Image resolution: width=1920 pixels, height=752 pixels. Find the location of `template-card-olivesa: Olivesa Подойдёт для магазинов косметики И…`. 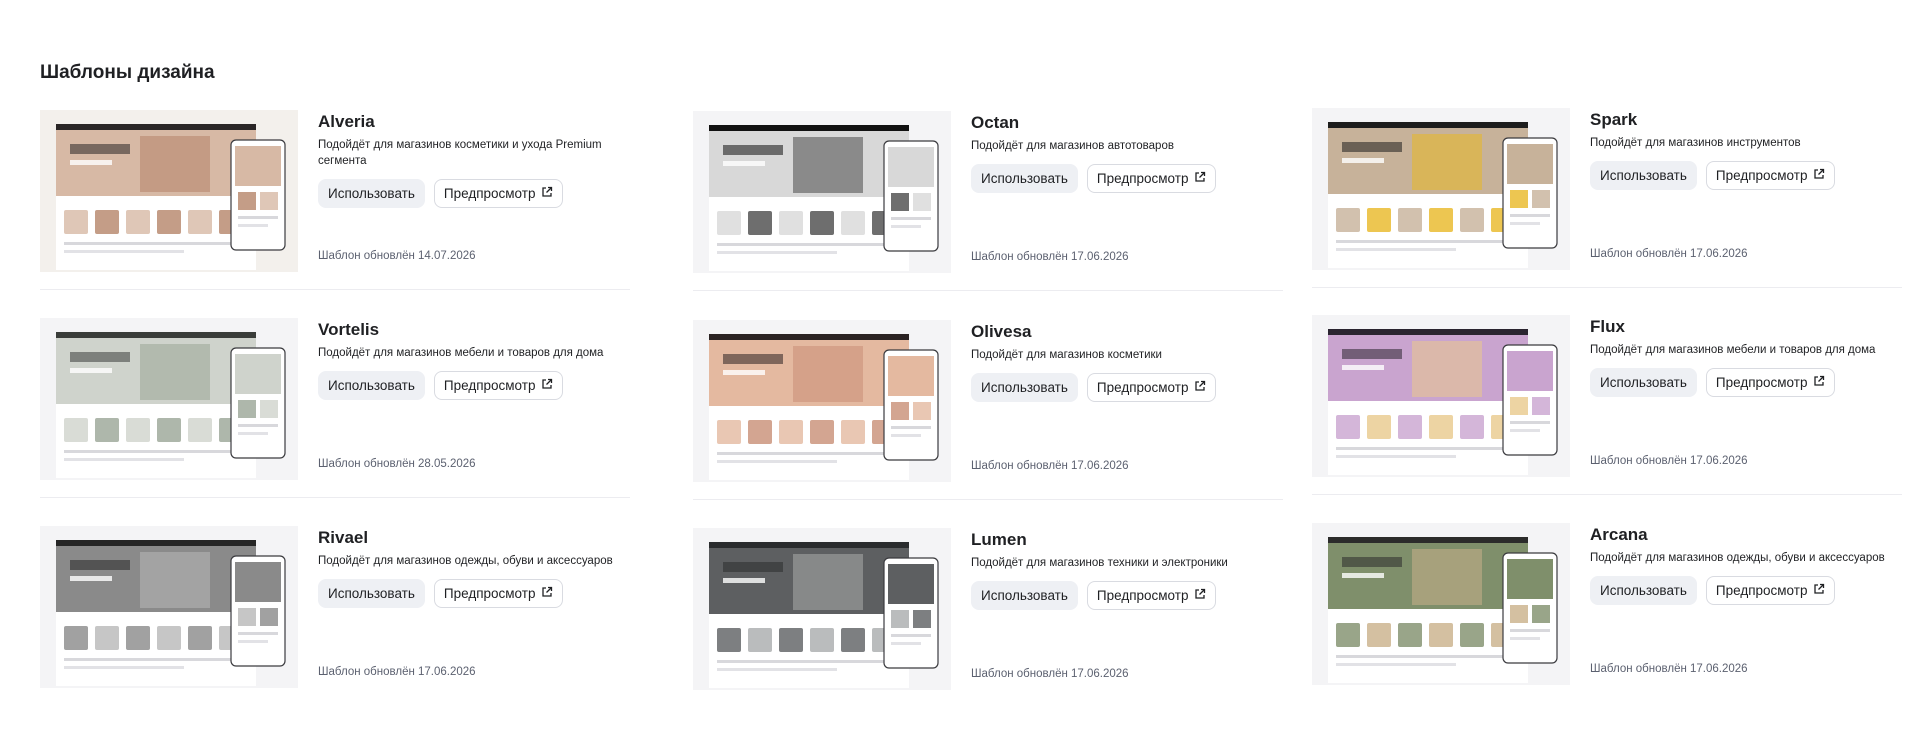

template-card-olivesa: Olivesa Подойдёт для магазинов косметики И… is located at coordinates (988, 410).